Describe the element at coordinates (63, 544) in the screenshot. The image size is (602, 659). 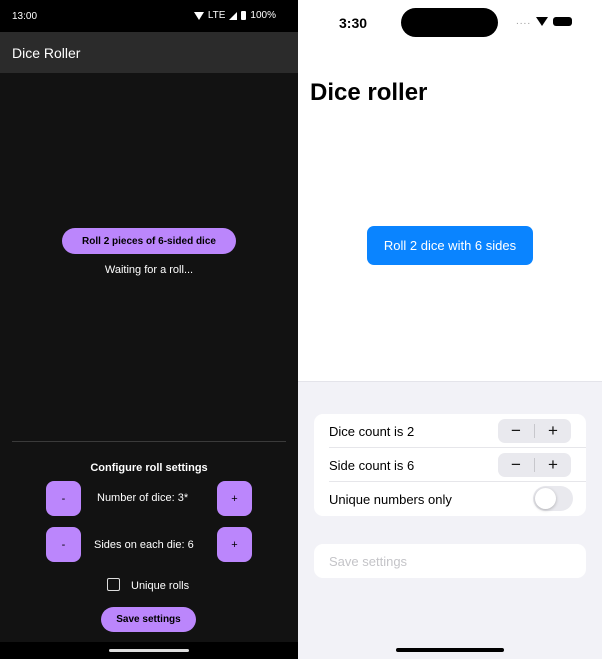
I see `sides-decrement-button: -` at that location.